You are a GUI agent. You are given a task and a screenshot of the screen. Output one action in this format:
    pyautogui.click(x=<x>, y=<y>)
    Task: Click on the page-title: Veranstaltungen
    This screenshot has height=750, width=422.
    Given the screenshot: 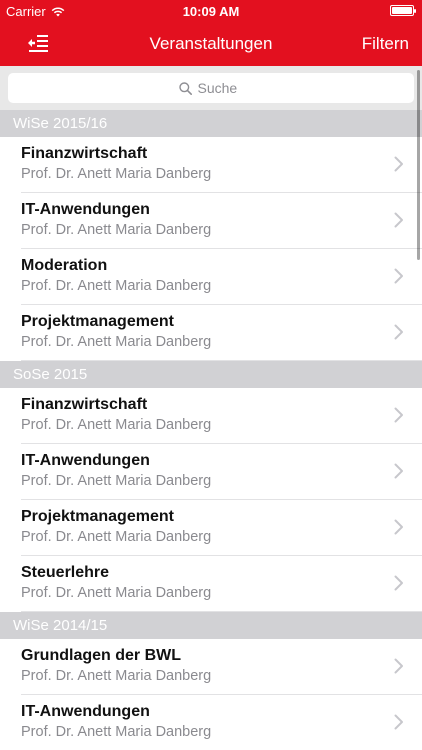 What is the action you would take?
    pyautogui.click(x=211, y=43)
    